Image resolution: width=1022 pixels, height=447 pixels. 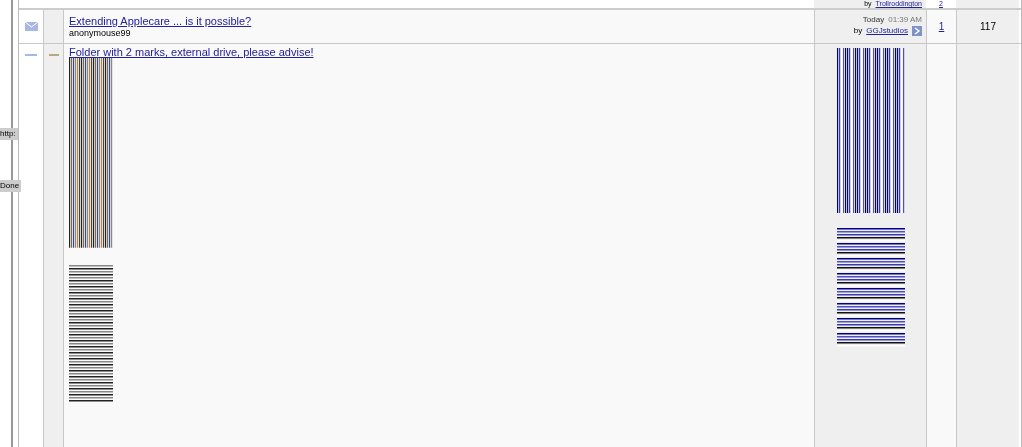 What do you see at coordinates (100, 33) in the screenshot?
I see `thread-author: anonymouse99` at bounding box center [100, 33].